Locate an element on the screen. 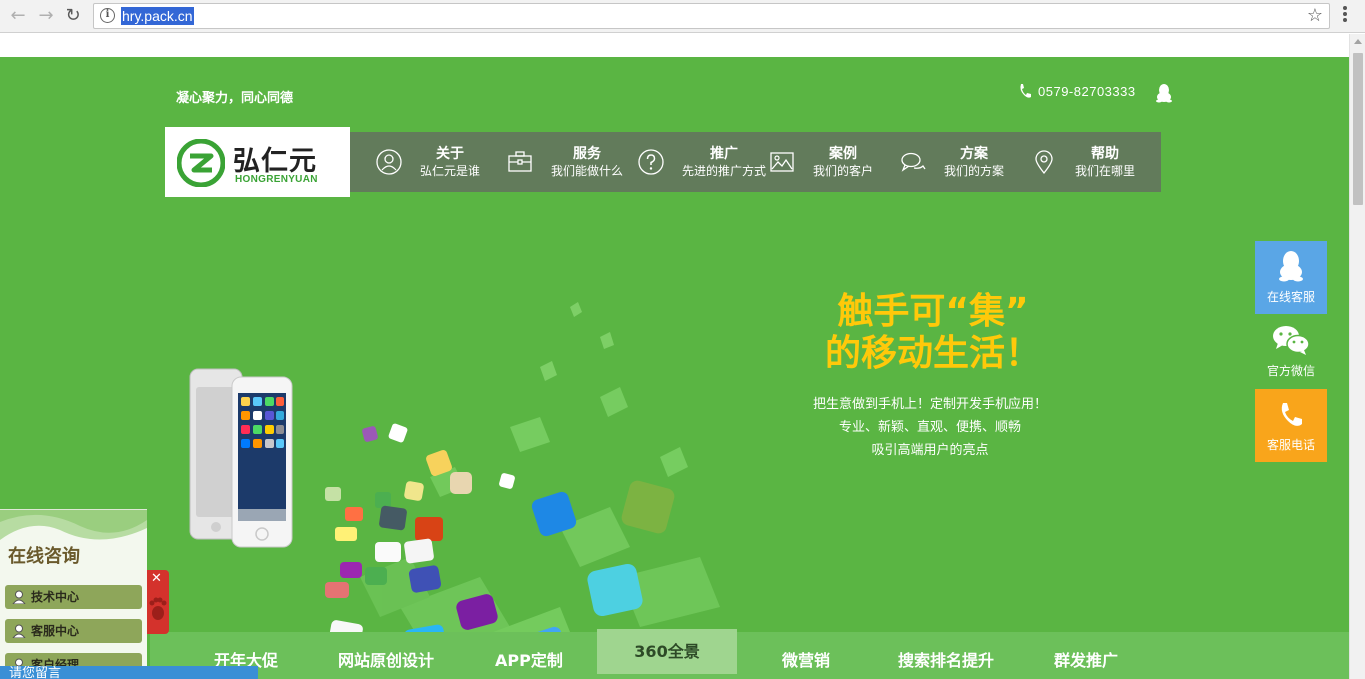  page-scrollbar is located at coordinates (1357, 356).